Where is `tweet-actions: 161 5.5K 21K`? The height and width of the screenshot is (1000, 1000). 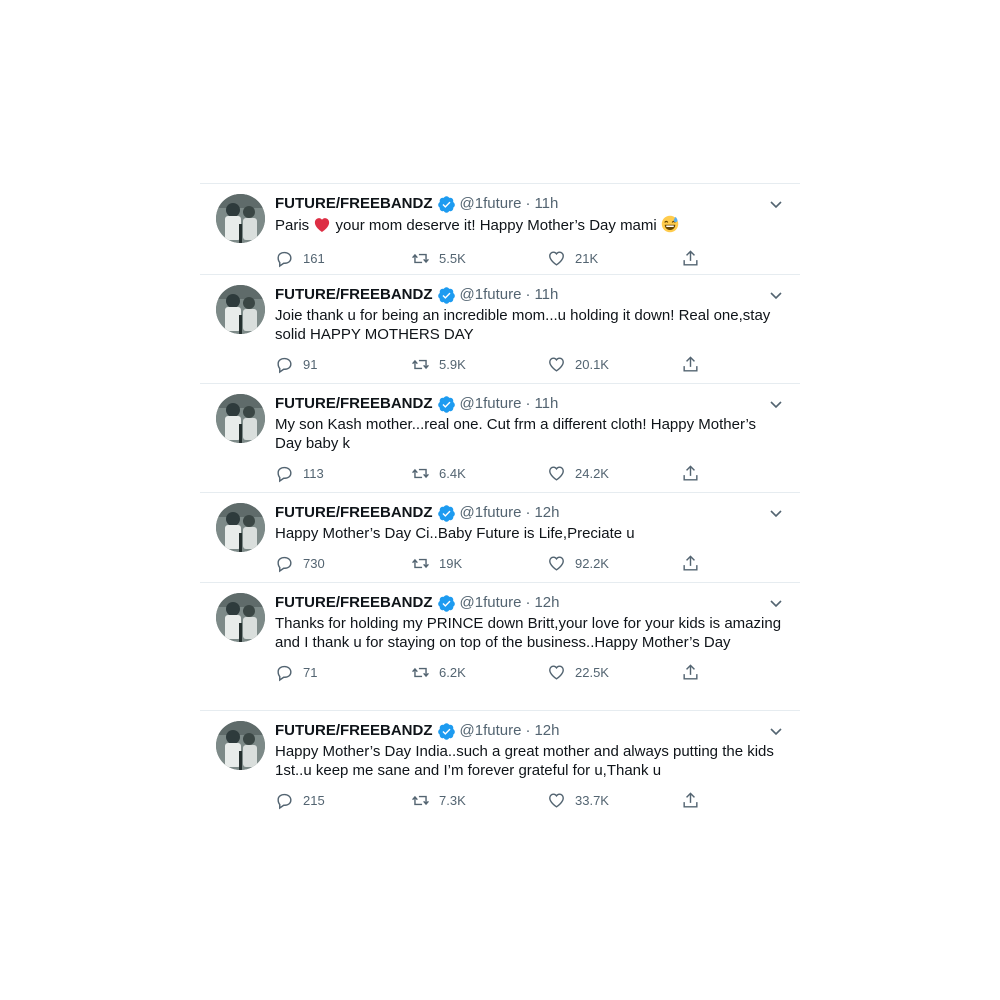
tweet-actions: 161 5.5K 21K is located at coordinates (529, 258).